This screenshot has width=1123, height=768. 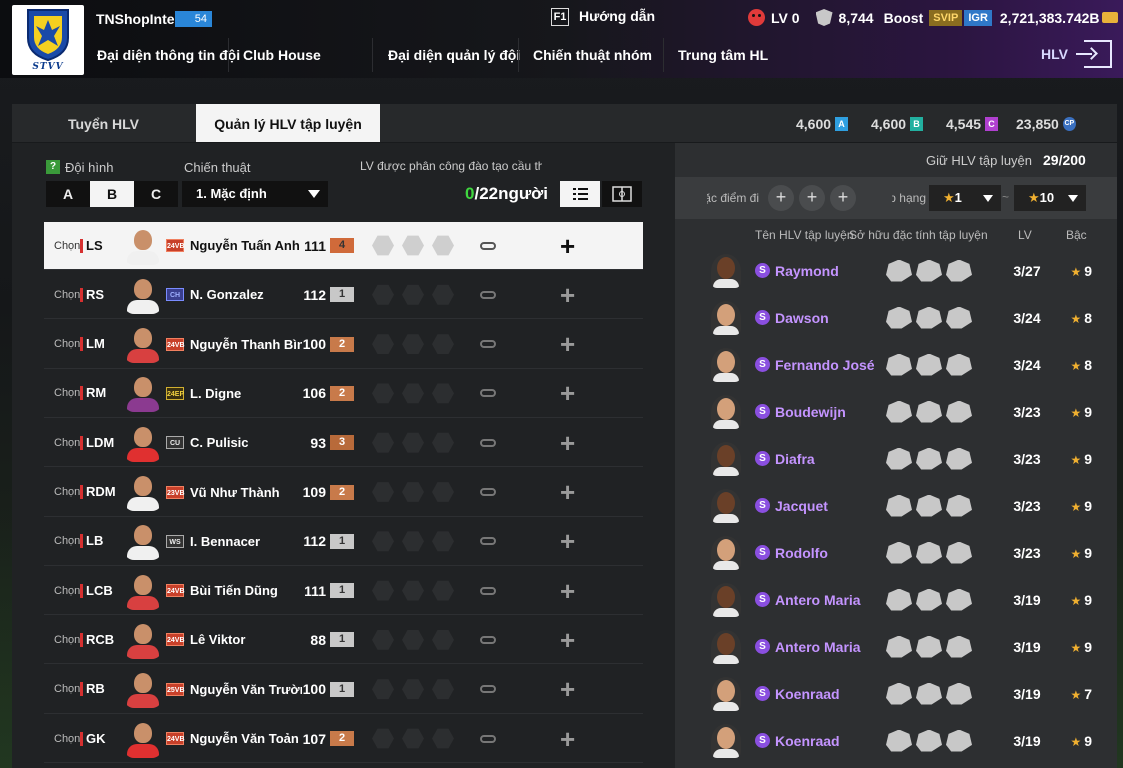 What do you see at coordinates (343, 690) in the screenshot?
I see `player-row: ChọnRB 25VB Nguyễn Văn Trường1001 +` at bounding box center [343, 690].